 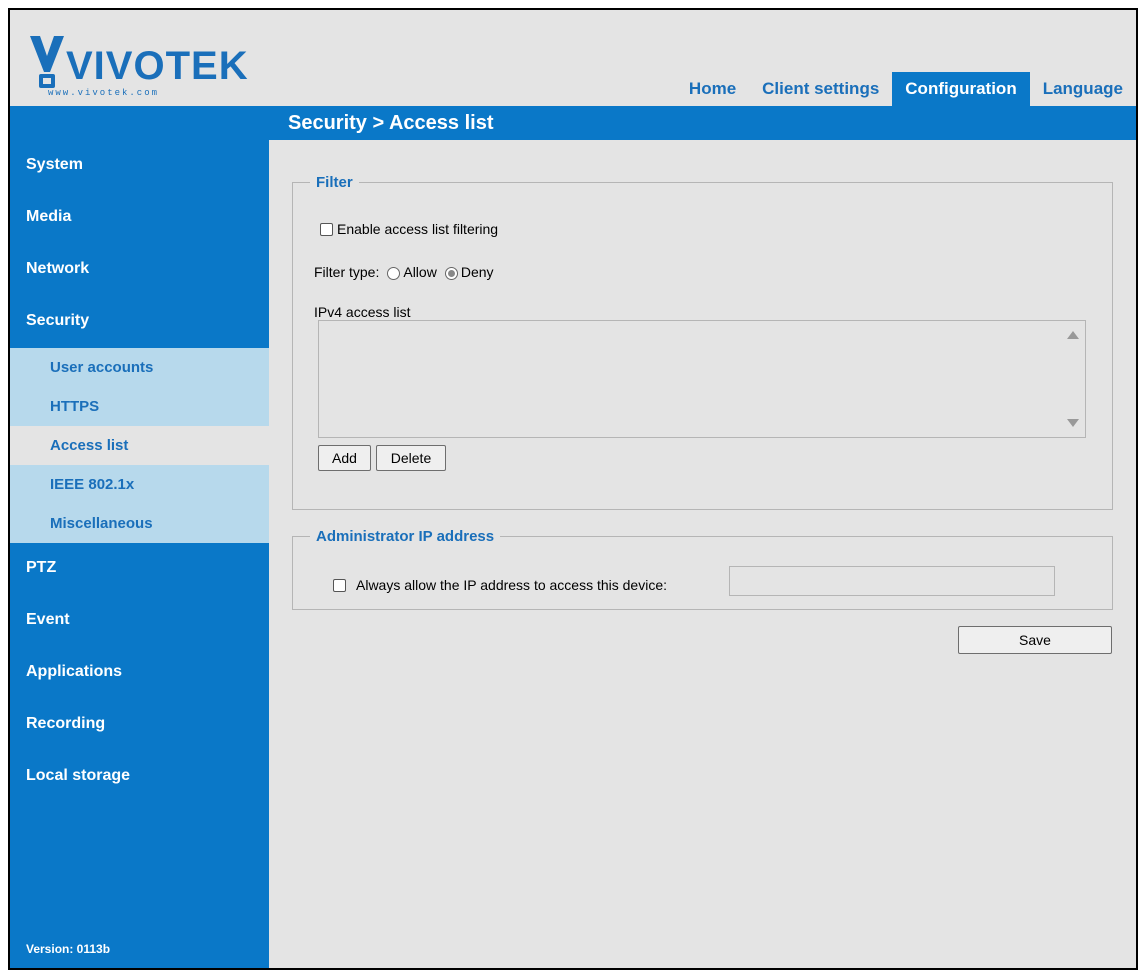 What do you see at coordinates (139, 777) in the screenshot?
I see `sidebar-item-local-storage: Local storage` at bounding box center [139, 777].